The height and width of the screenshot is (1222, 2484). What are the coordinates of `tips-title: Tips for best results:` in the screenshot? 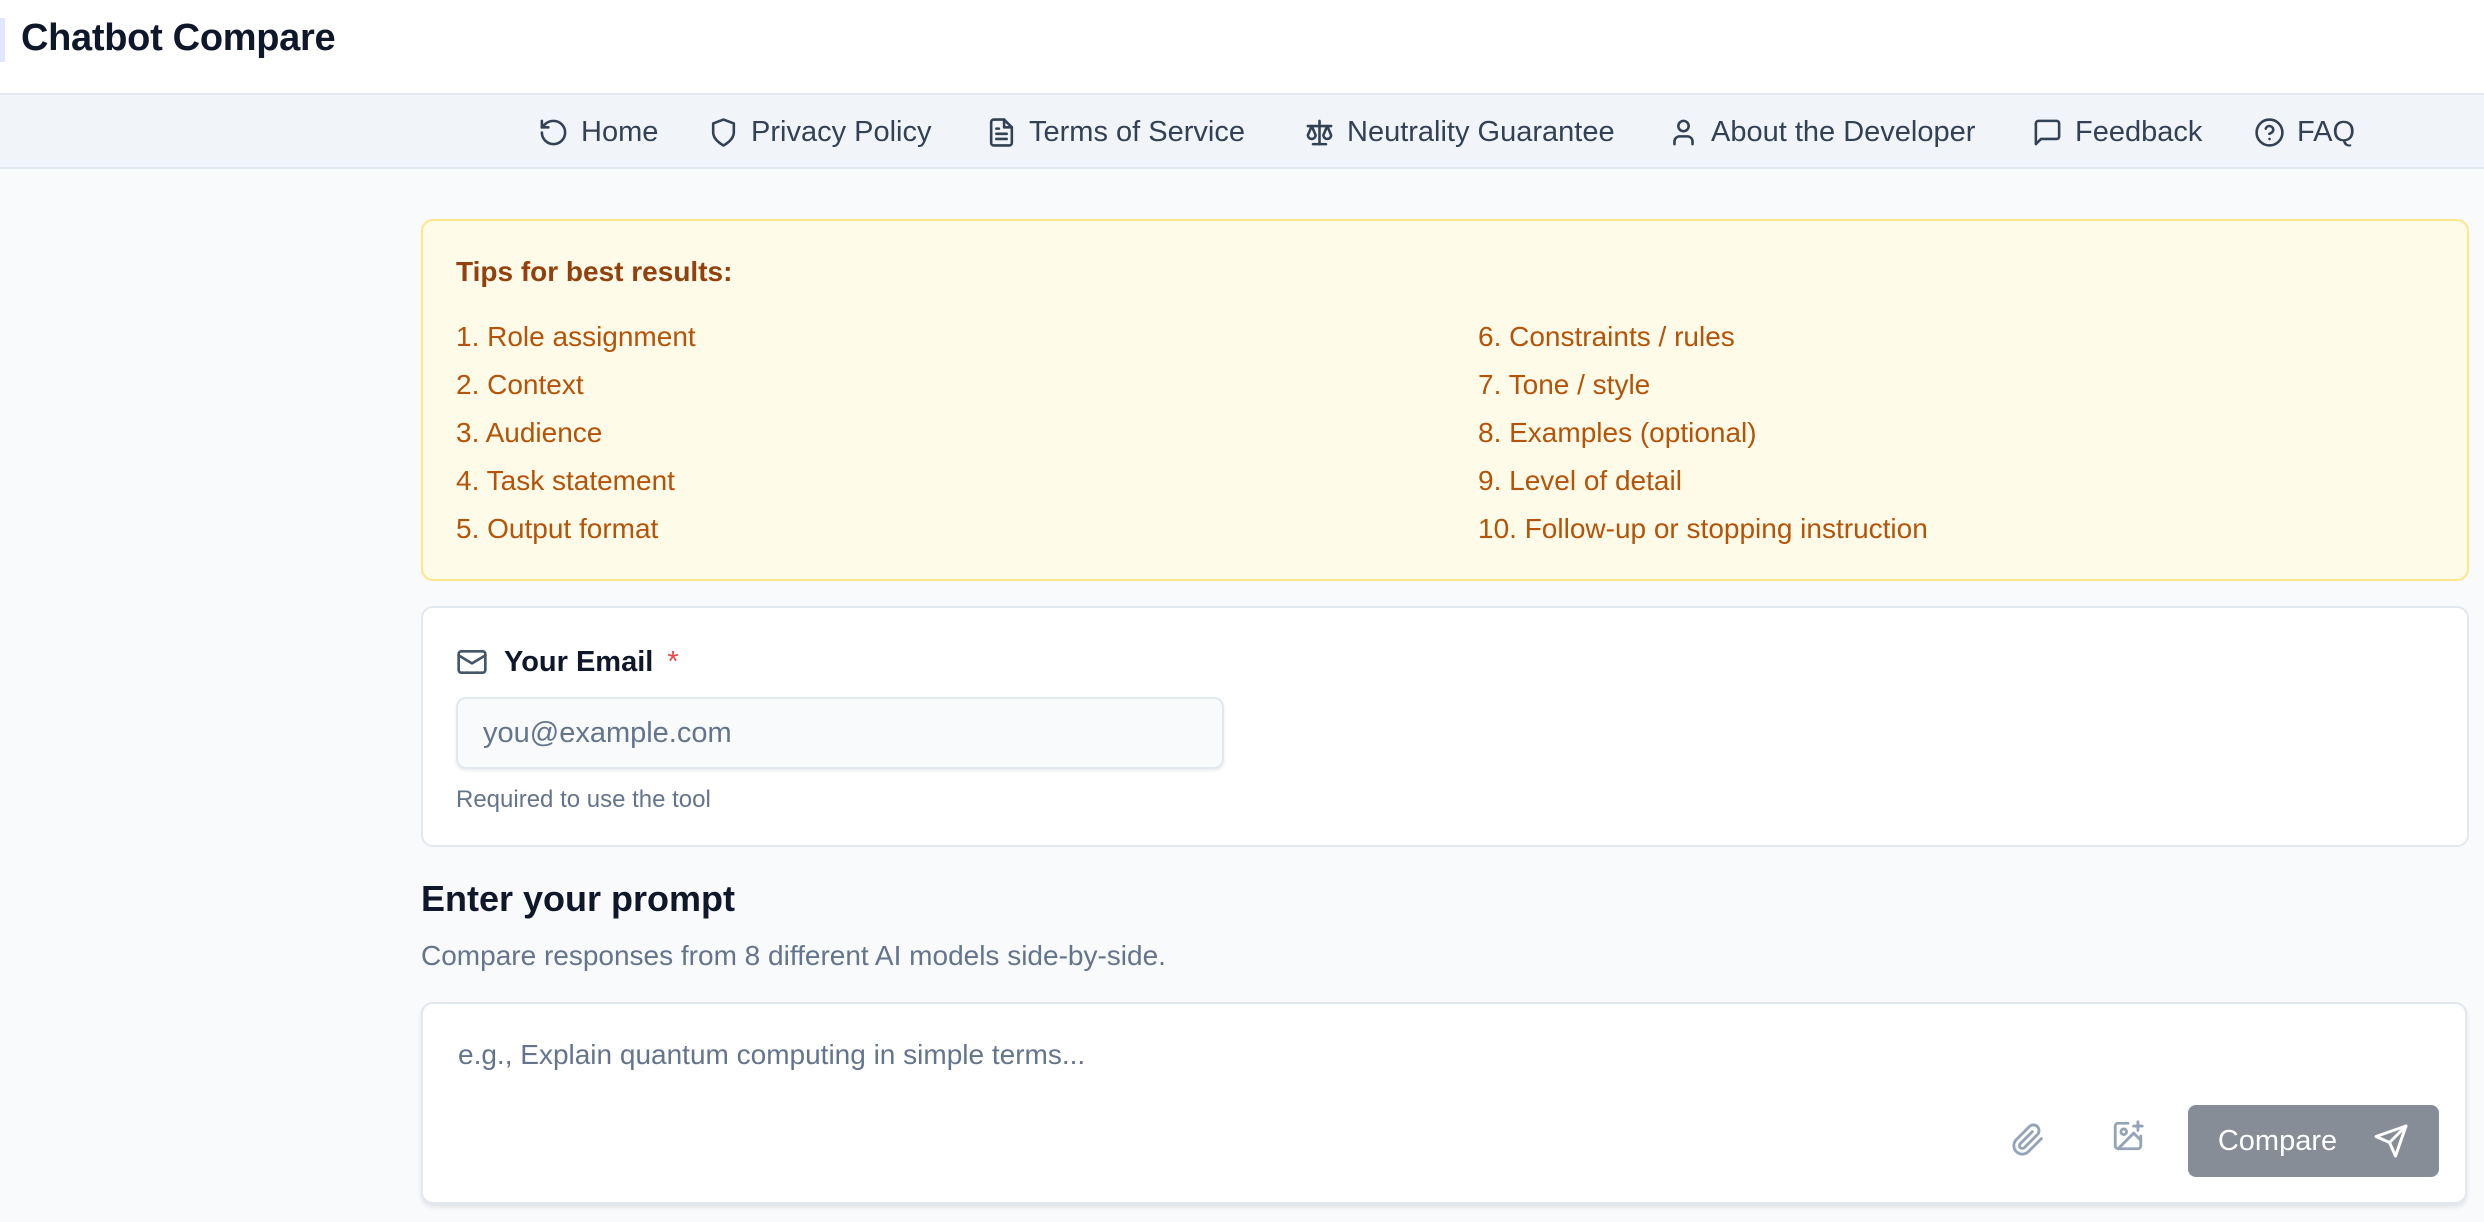 It's located at (594, 271).